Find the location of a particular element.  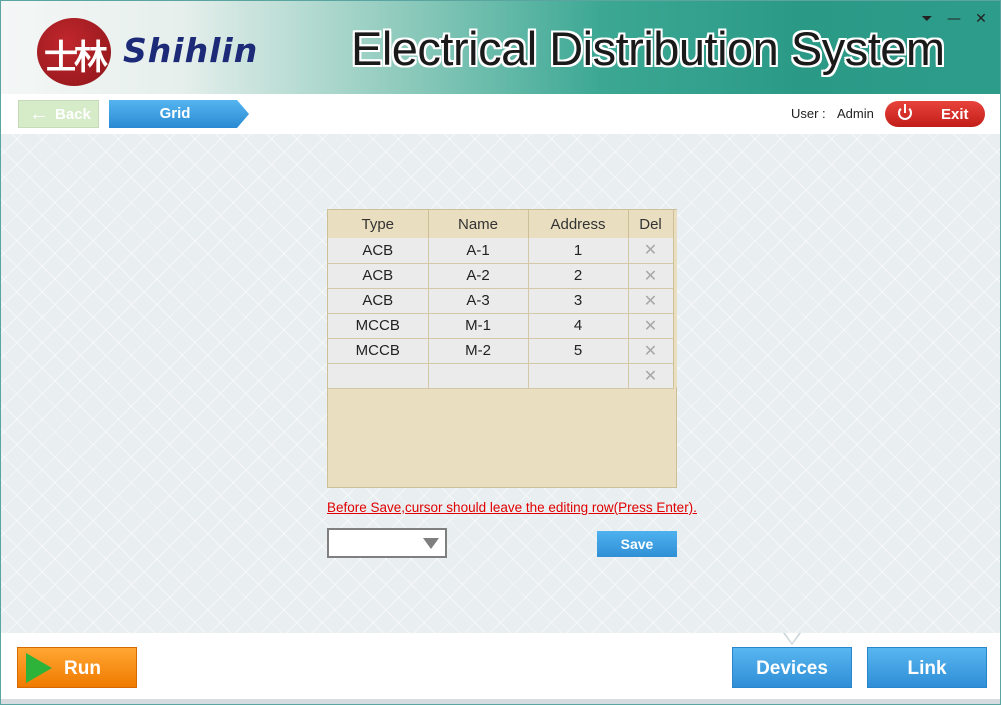

minimize-icon: — is located at coordinates (954, 19).